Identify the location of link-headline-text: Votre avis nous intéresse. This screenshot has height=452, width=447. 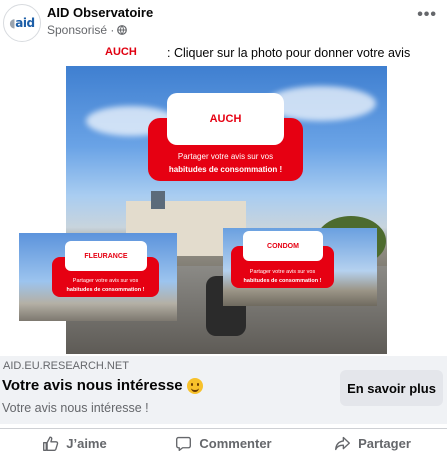
(92, 385).